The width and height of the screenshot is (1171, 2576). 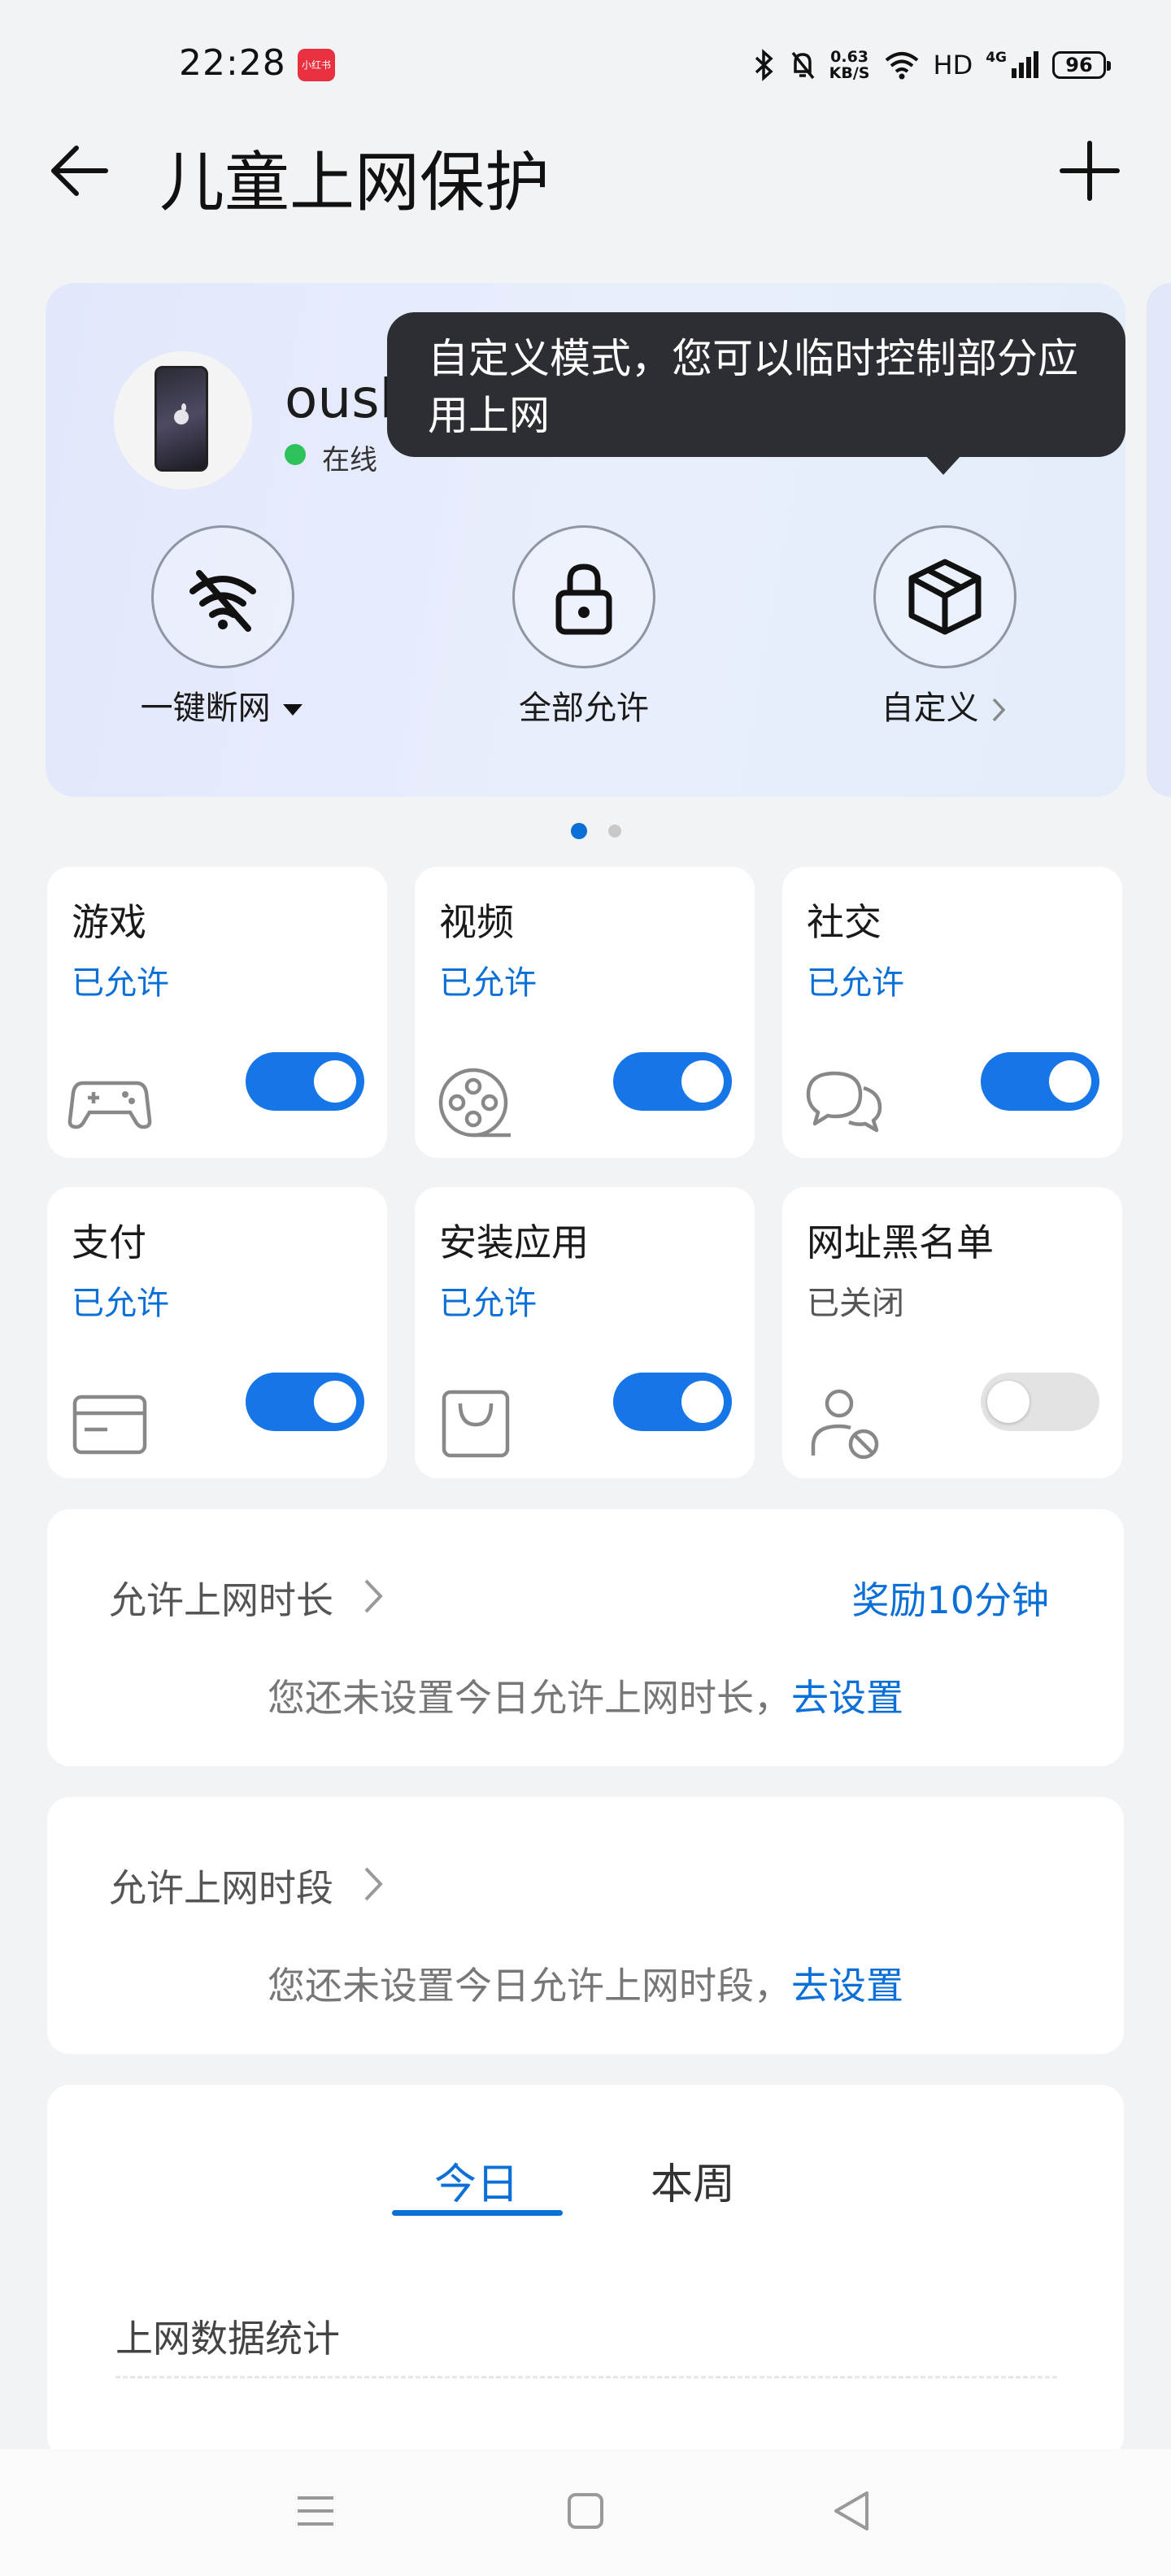 I want to click on wifi-off-icon, so click(x=222, y=601).